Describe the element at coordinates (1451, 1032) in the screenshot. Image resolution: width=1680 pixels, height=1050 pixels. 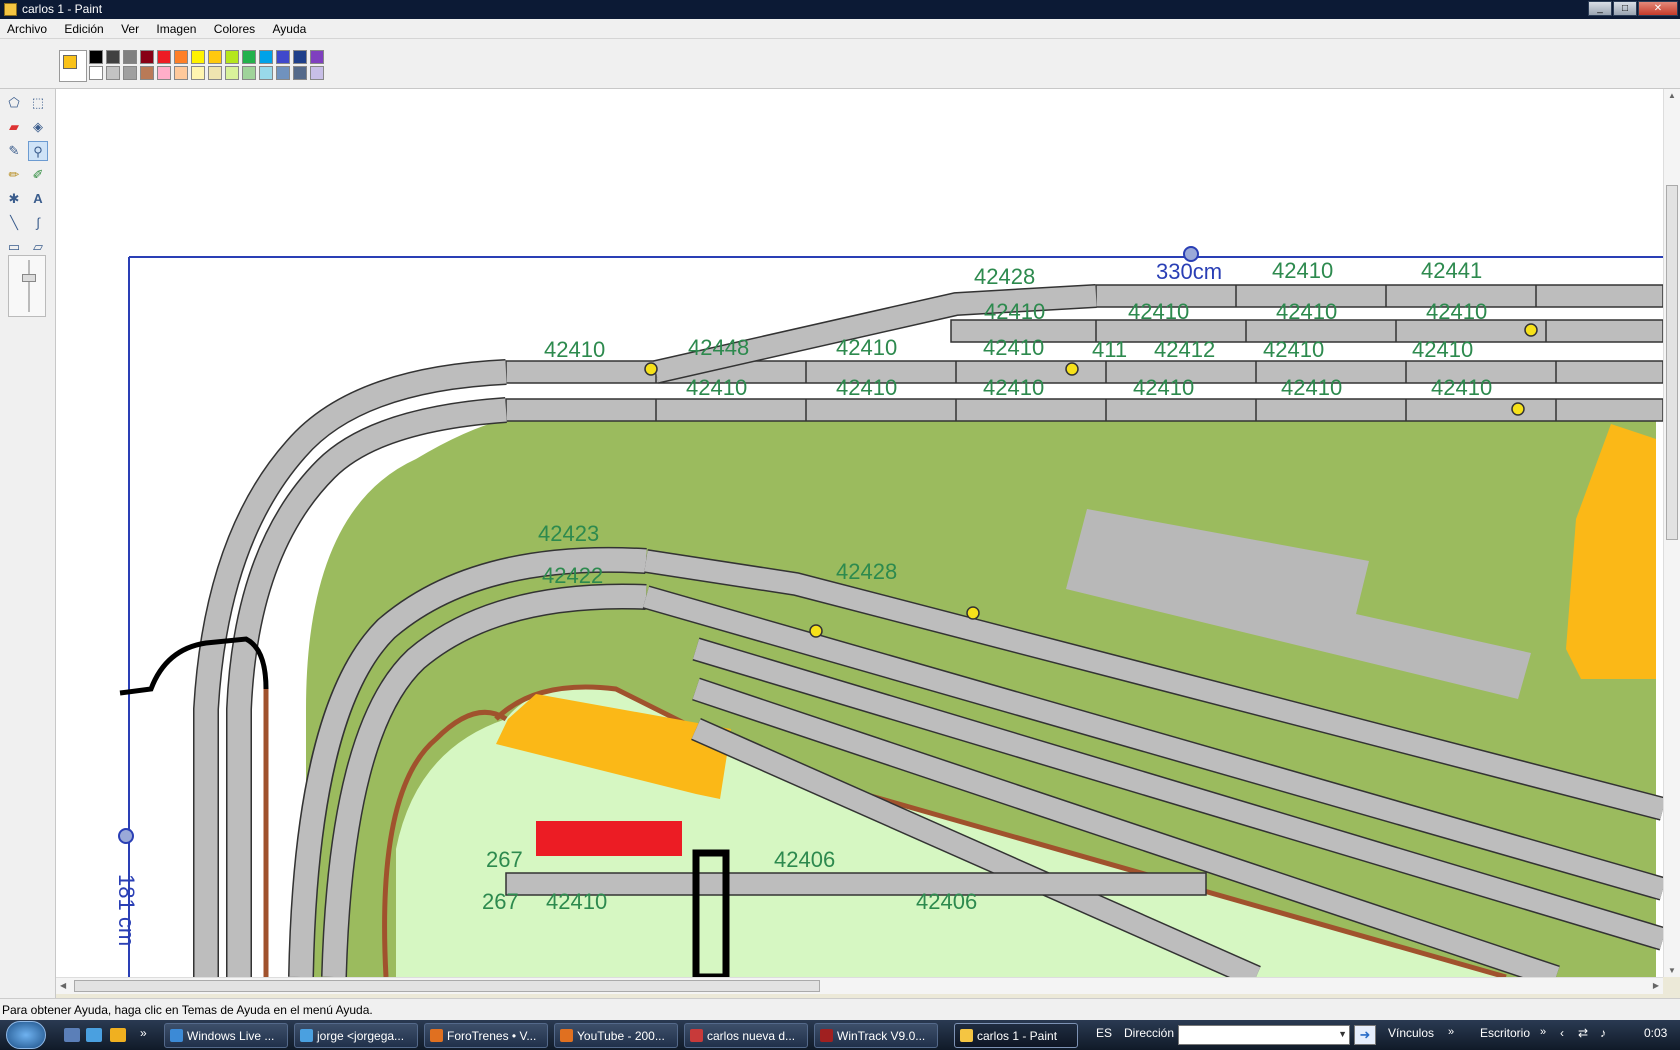
I see `links-more-icon: »` at that location.